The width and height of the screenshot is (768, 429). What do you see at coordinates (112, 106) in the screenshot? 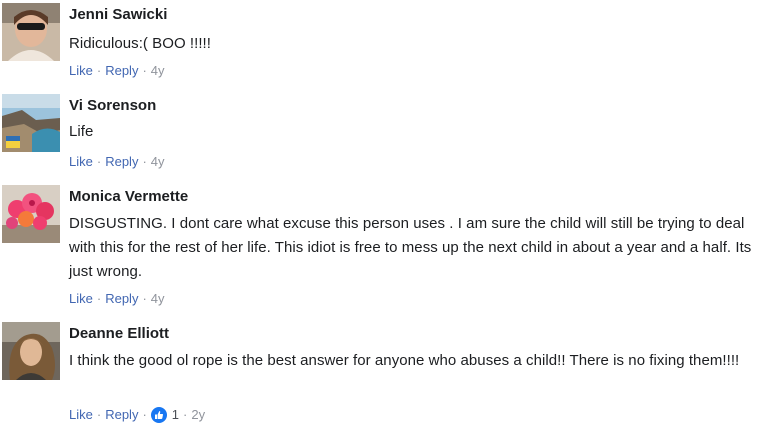
I see `comment-author: Vi Sorenson` at bounding box center [112, 106].